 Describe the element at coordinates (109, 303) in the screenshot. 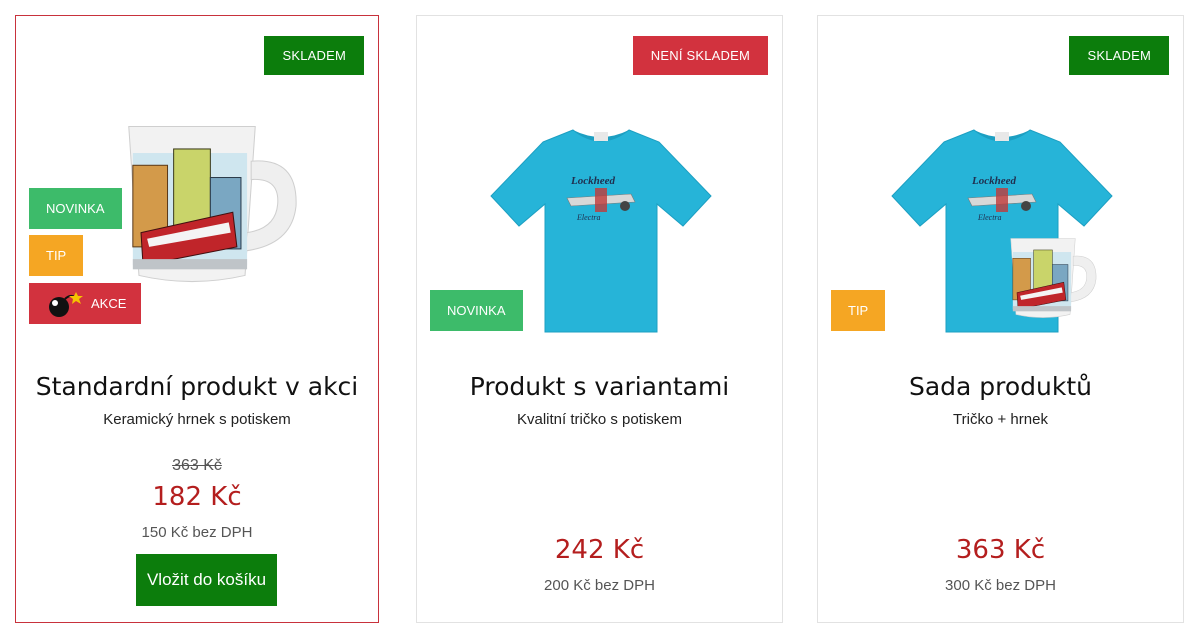

I see `flag-sale-label: AKCE` at that location.